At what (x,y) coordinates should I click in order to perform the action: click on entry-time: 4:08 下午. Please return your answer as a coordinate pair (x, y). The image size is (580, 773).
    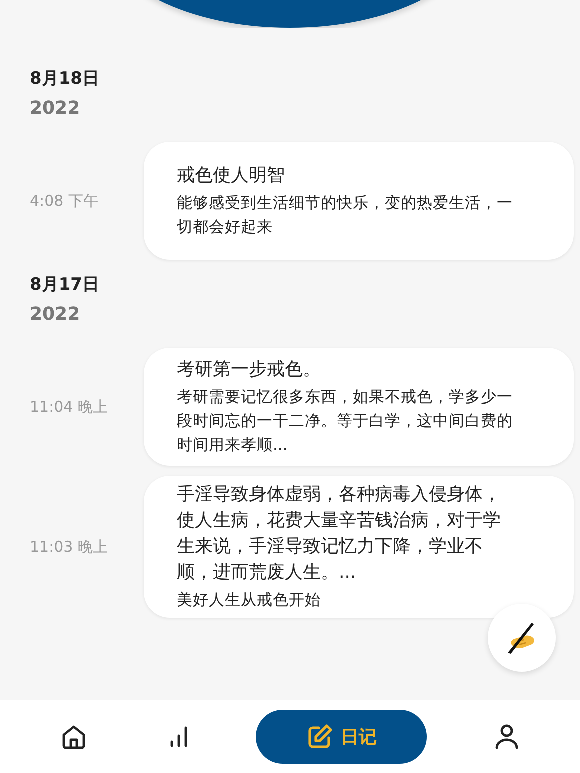
    Looking at the image, I should click on (64, 201).